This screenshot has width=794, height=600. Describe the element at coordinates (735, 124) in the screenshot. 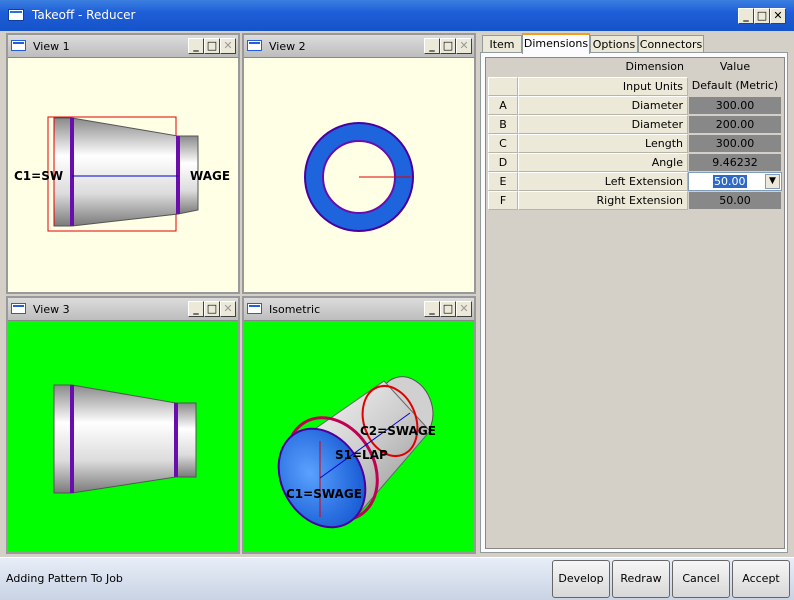

I see `dimension-b-value: 200.00` at that location.